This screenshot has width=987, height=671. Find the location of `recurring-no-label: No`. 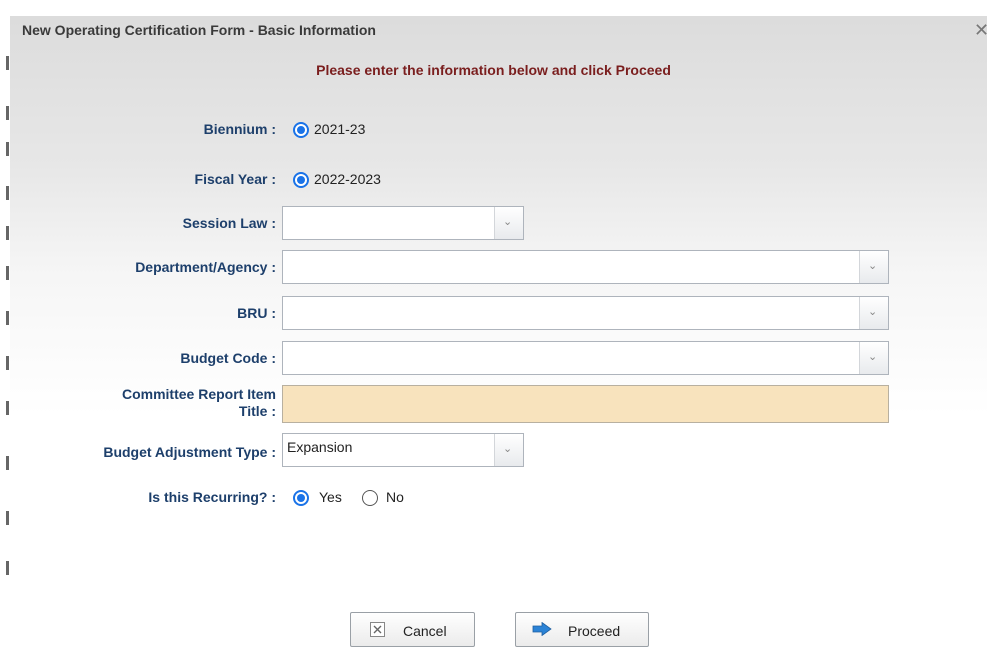

recurring-no-label: No is located at coordinates (395, 497).